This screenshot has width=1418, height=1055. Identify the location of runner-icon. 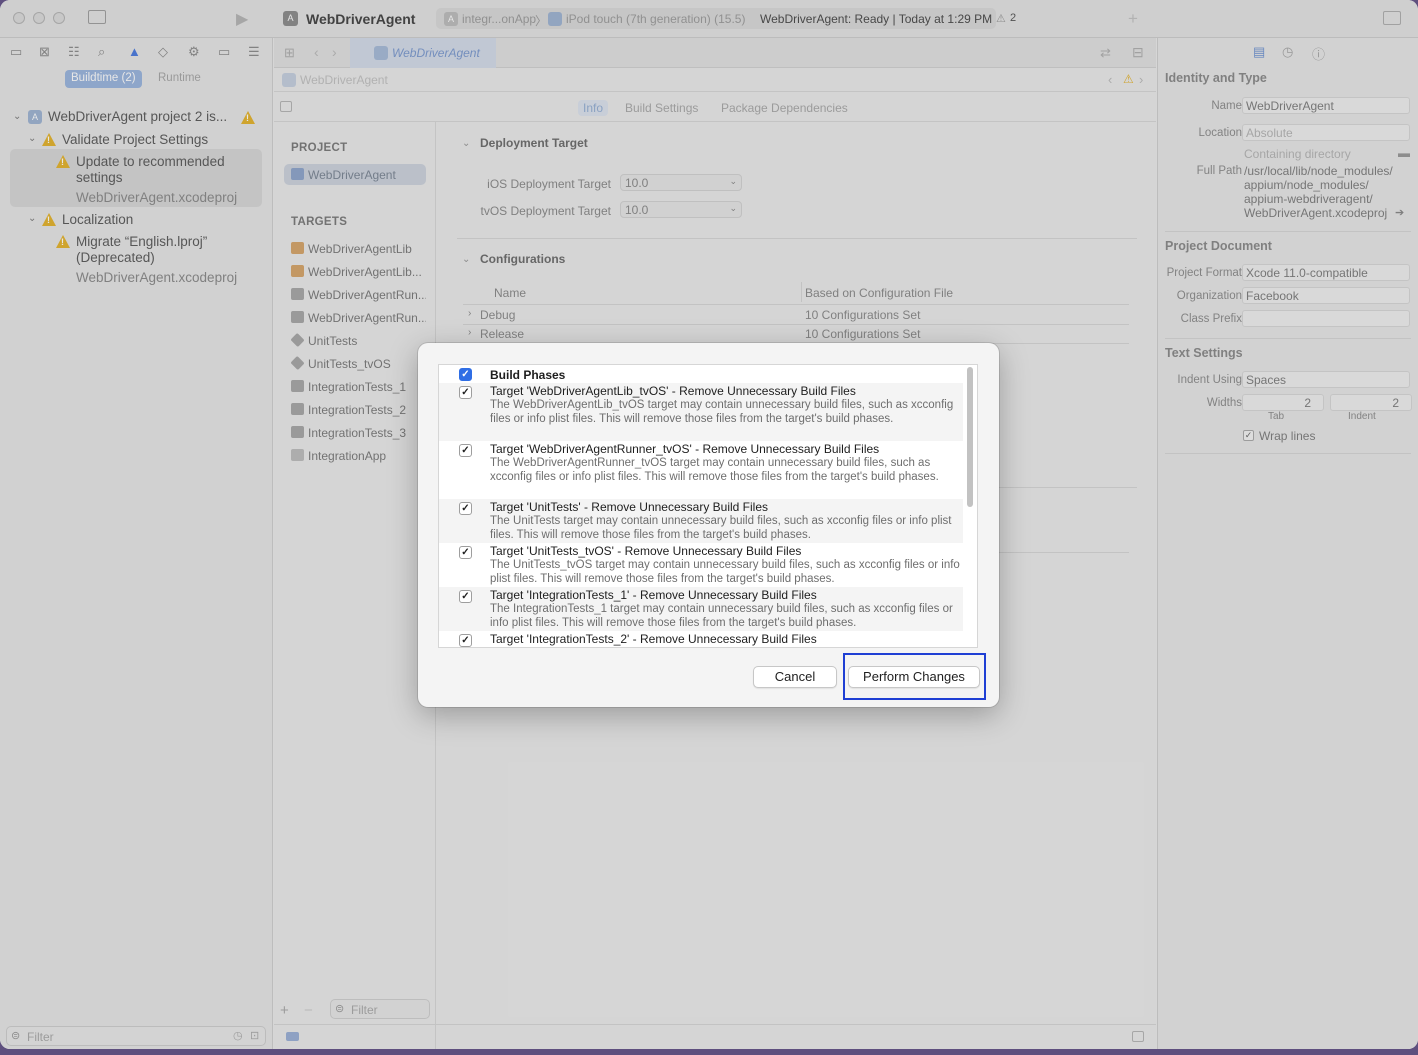
(297, 294).